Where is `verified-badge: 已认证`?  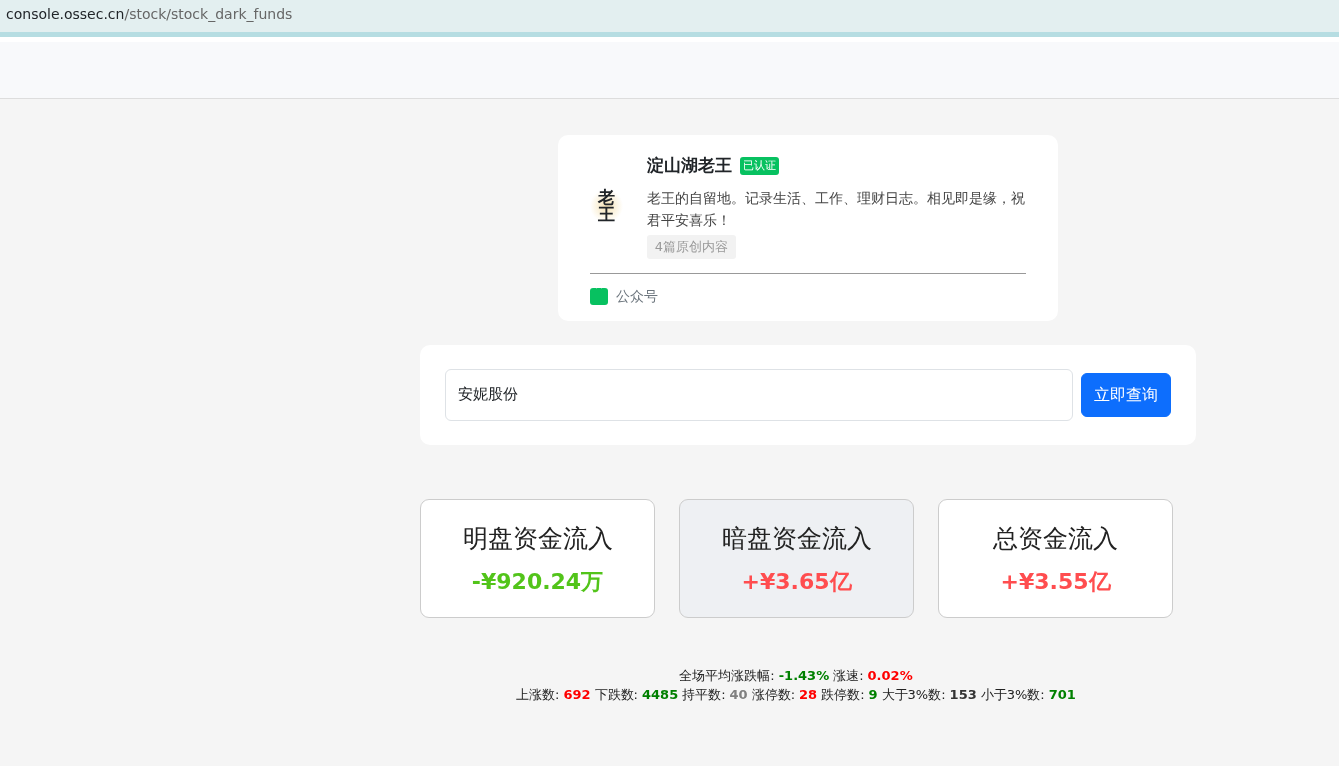
verified-badge: 已认证 is located at coordinates (759, 165).